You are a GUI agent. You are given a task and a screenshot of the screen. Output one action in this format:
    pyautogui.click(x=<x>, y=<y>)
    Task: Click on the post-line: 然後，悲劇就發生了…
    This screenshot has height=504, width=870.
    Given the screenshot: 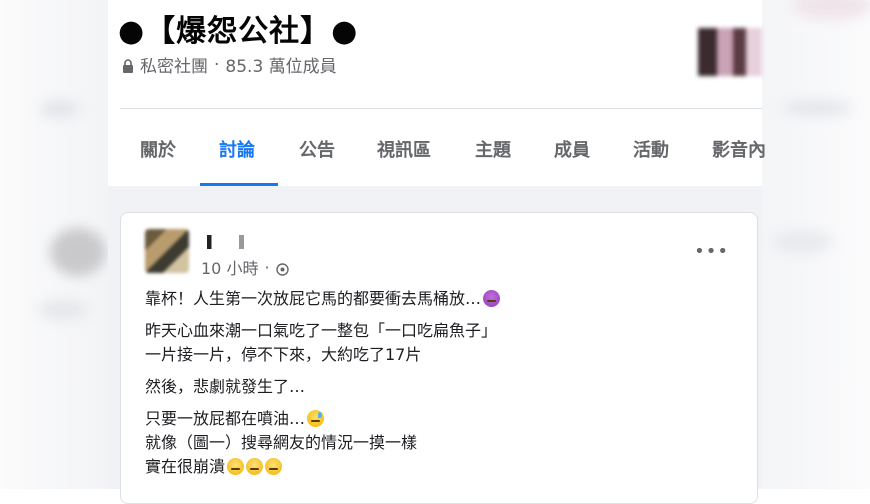 What is the action you would take?
    pyautogui.click(x=225, y=386)
    